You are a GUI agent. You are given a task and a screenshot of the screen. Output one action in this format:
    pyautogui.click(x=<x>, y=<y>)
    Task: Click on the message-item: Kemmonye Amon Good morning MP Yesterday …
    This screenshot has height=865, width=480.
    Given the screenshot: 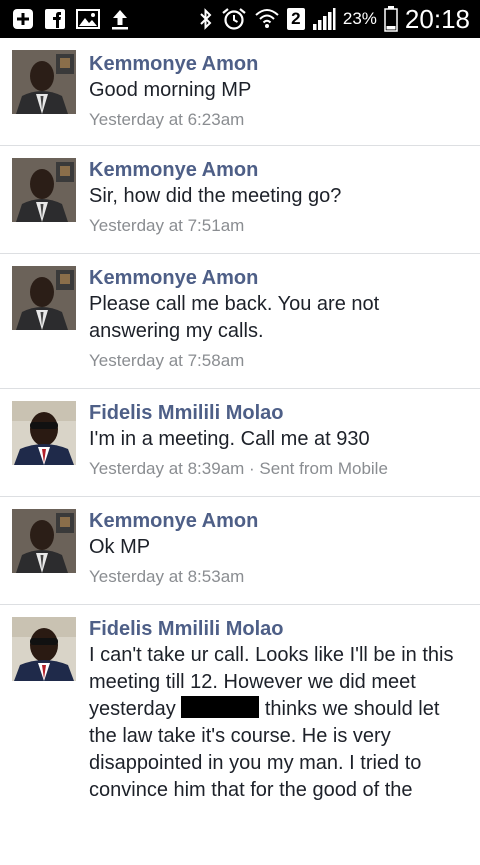 What is the action you would take?
    pyautogui.click(x=240, y=92)
    